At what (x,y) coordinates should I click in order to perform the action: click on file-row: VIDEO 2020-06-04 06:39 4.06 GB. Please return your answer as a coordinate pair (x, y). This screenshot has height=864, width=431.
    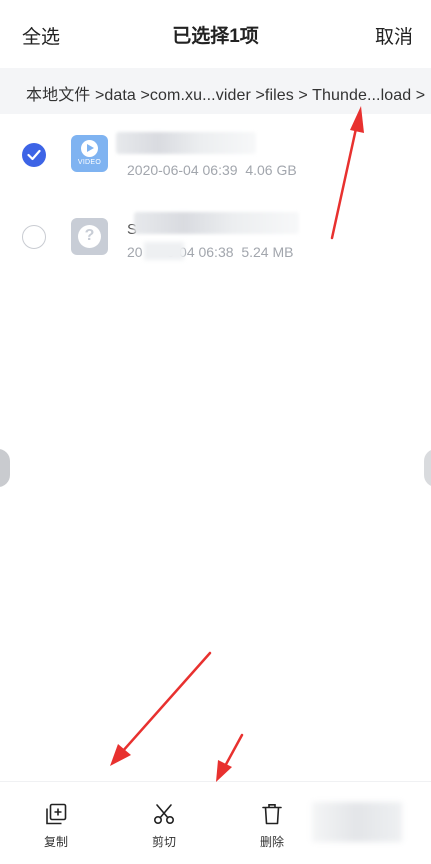
    Looking at the image, I should click on (215, 154).